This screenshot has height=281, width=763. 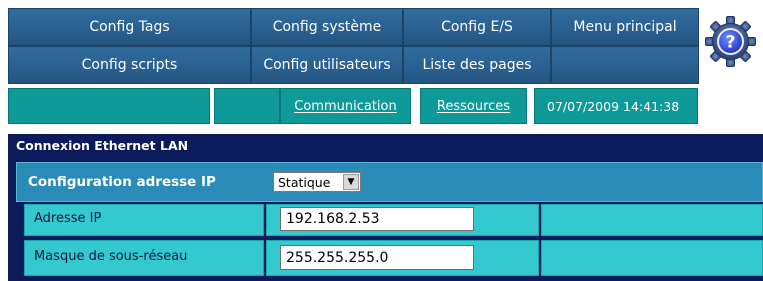 I want to click on nav-config-tags: Config Tags, so click(x=129, y=27).